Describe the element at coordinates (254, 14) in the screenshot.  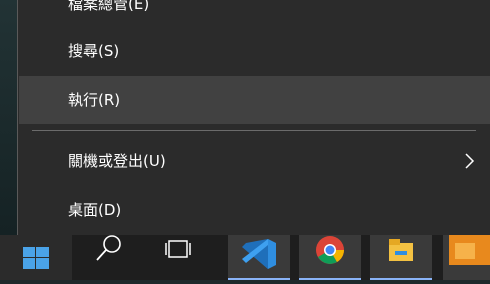
I see `menu-item-file-explorer: 檔案總管(E)` at that location.